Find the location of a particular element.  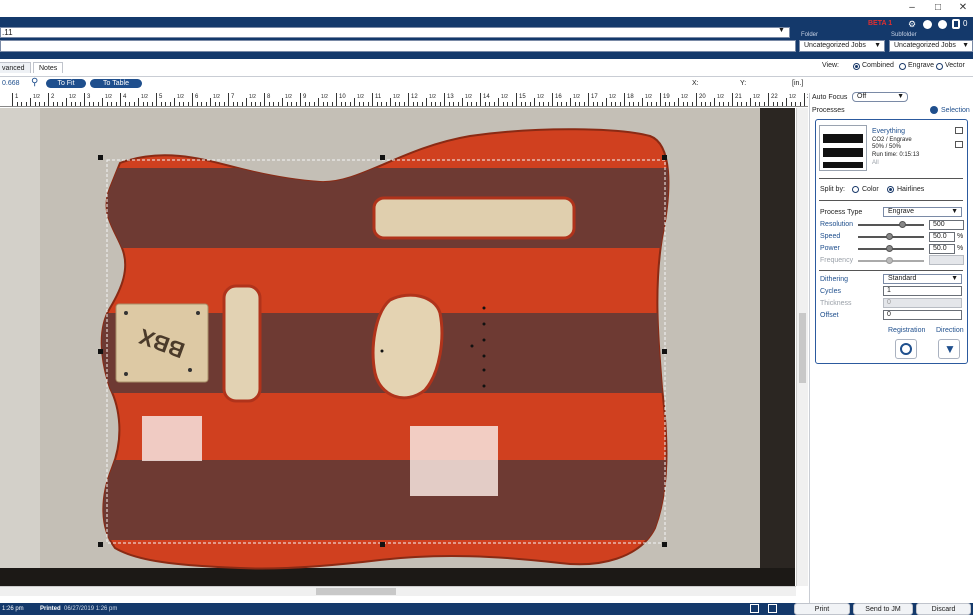

selection-link: Selection is located at coordinates (955, 110).